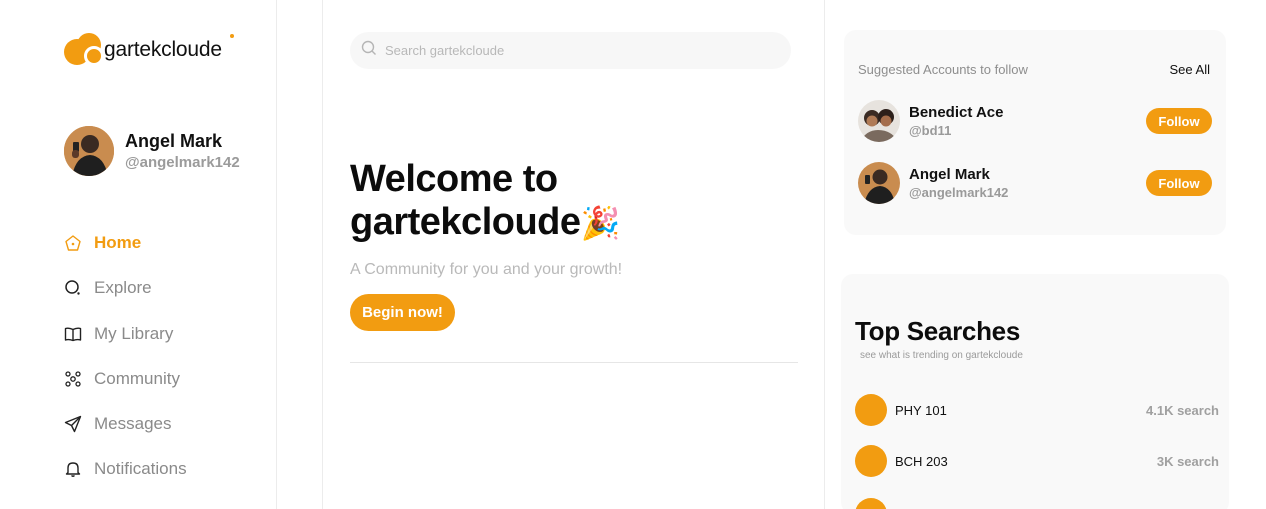  Describe the element at coordinates (402, 312) in the screenshot. I see `begin-now-button: Begin now!` at that location.